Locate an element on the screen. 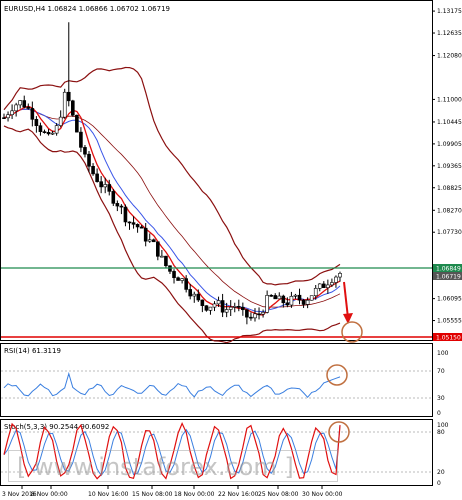 This screenshot has width=462, height=500. stoch-tick-label: 0 is located at coordinates (439, 483).